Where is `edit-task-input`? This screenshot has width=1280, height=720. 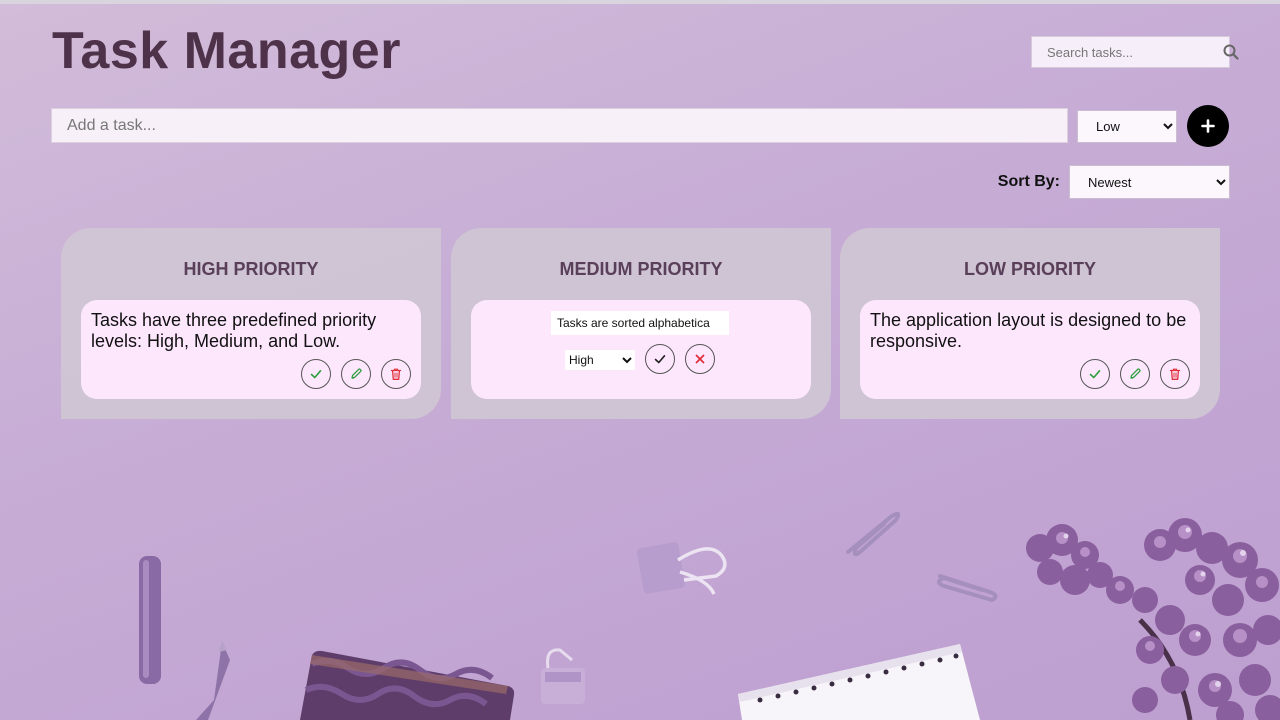 edit-task-input is located at coordinates (640, 323).